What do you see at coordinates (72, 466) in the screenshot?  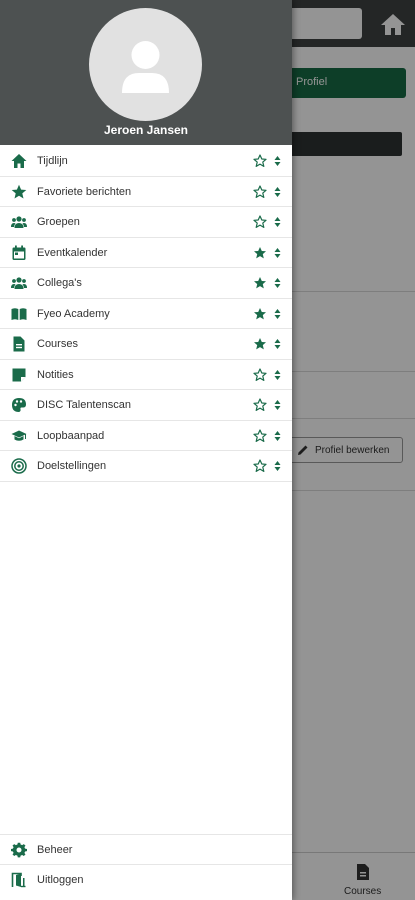 I see `menu-item-label: Doelstellingen` at bounding box center [72, 466].